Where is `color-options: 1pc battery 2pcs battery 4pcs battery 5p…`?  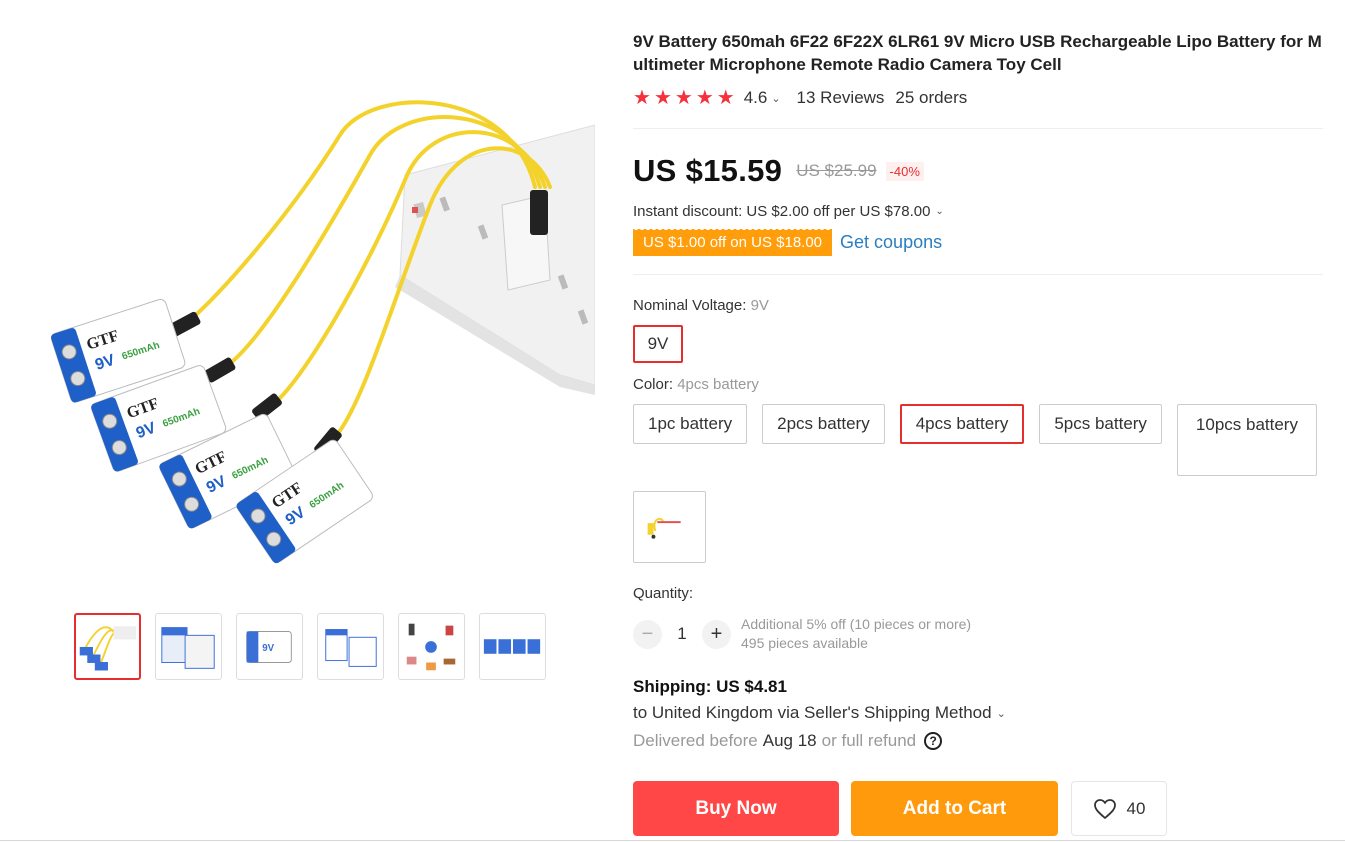 color-options: 1pc battery 2pcs battery 4pcs battery 5p… is located at coordinates (978, 483).